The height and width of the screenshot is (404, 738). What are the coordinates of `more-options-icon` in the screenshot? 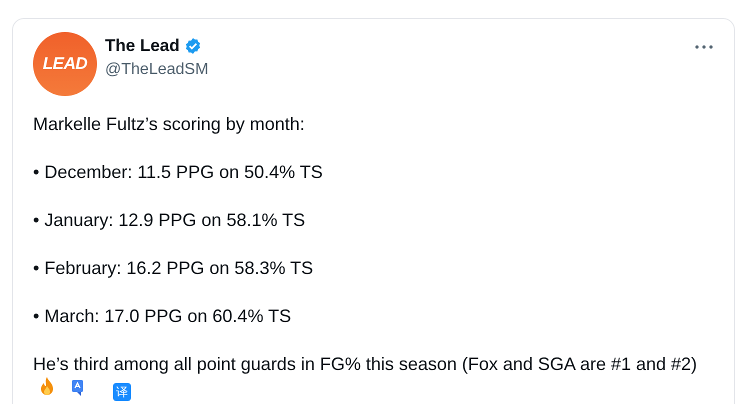 It's located at (704, 47).